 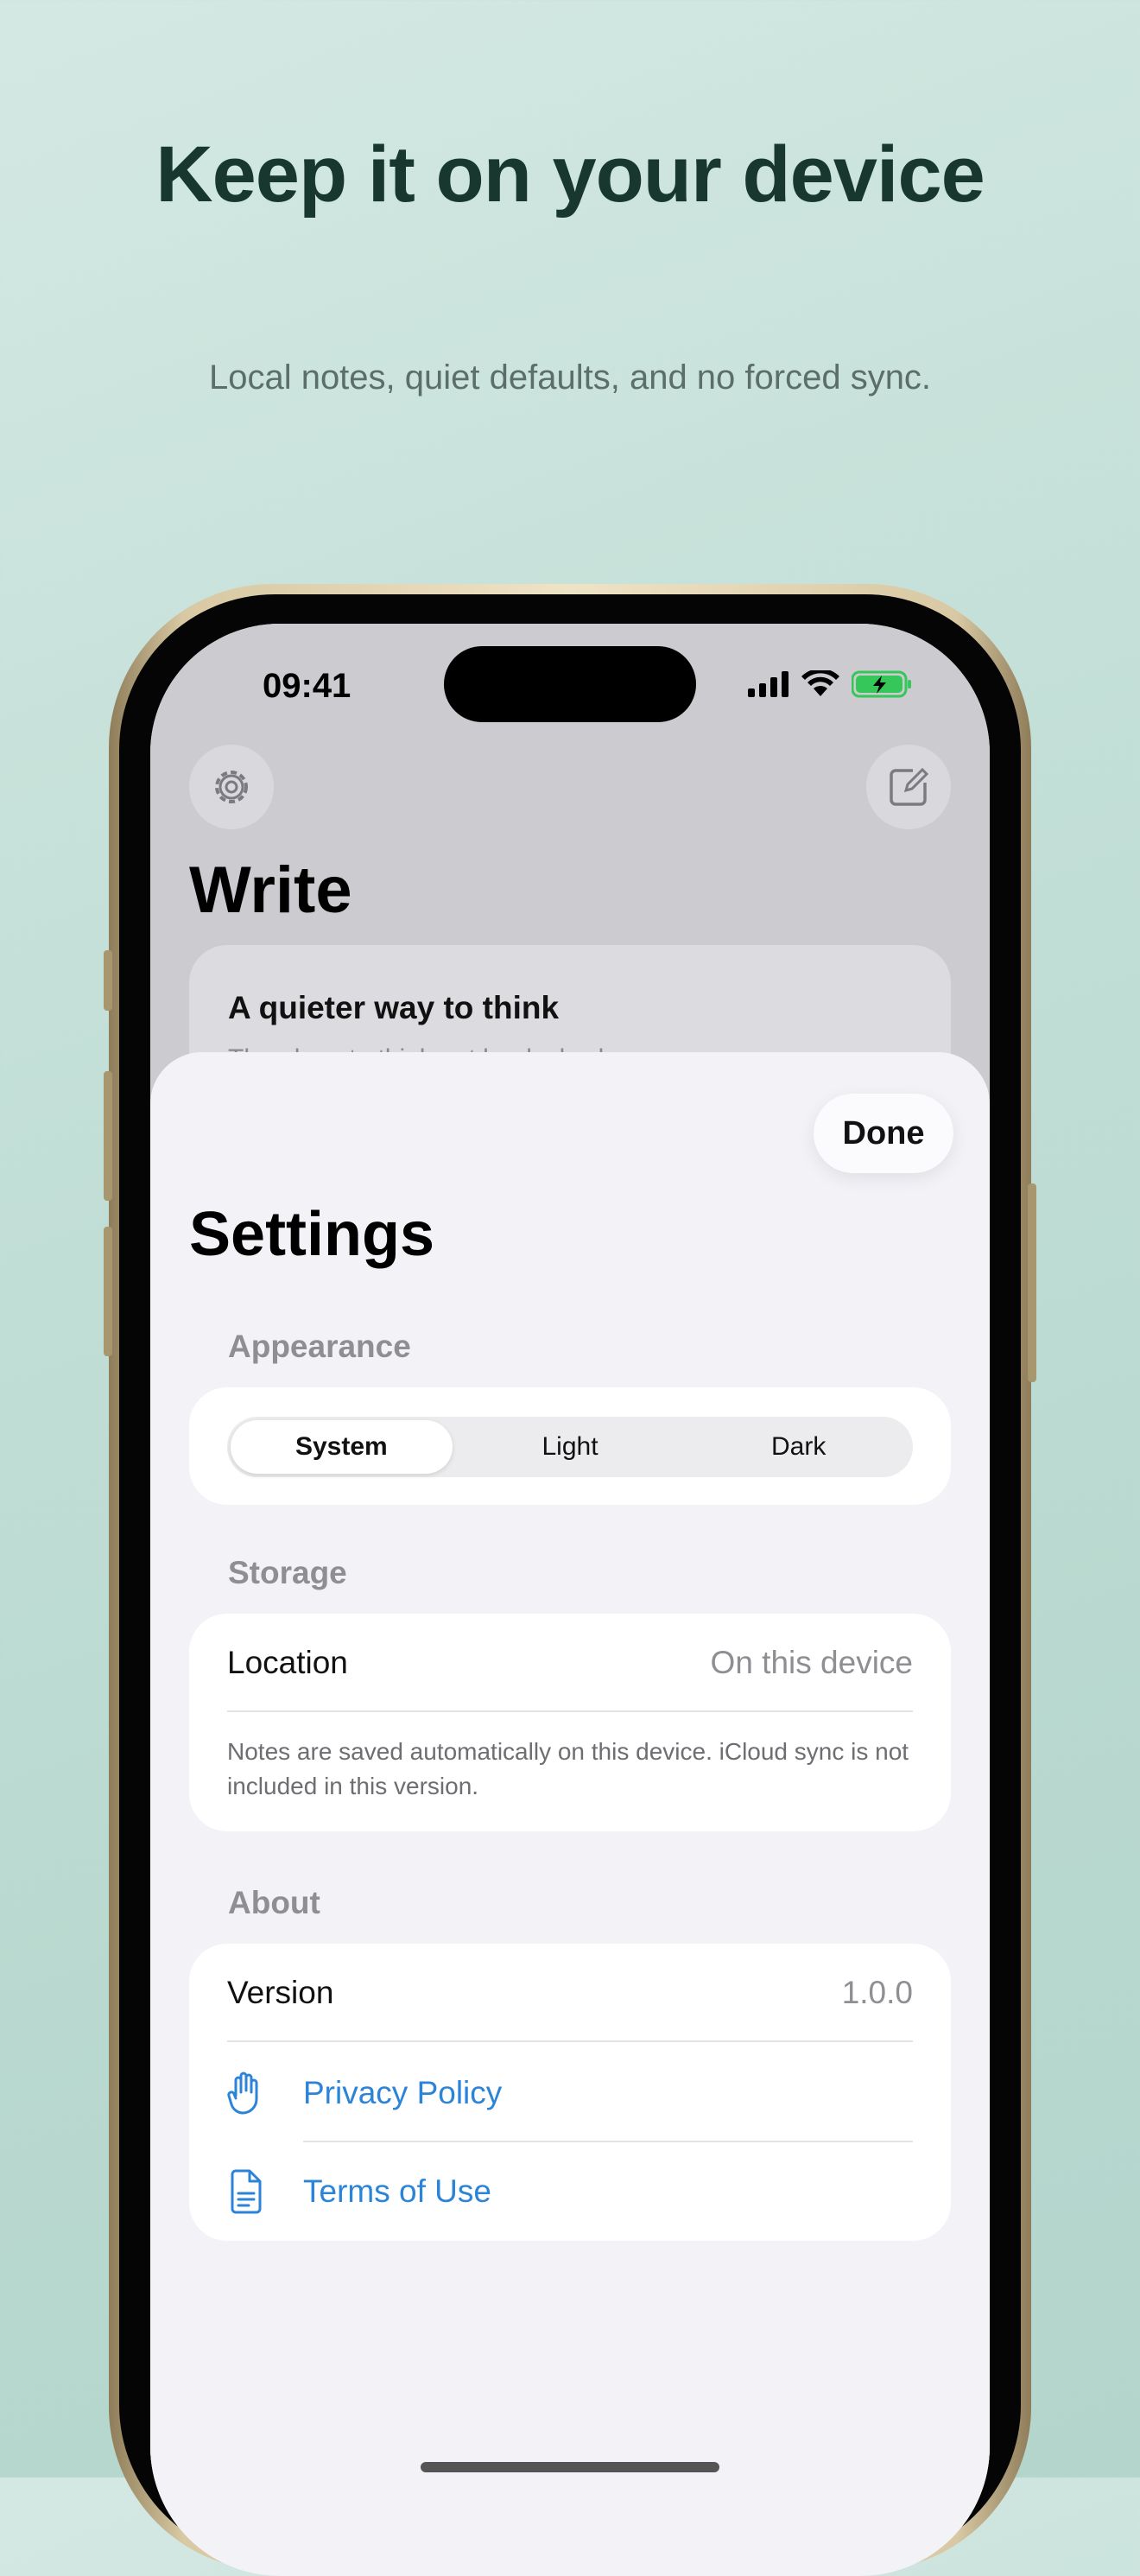 What do you see at coordinates (342, 1447) in the screenshot?
I see `appearance-option-system: System` at bounding box center [342, 1447].